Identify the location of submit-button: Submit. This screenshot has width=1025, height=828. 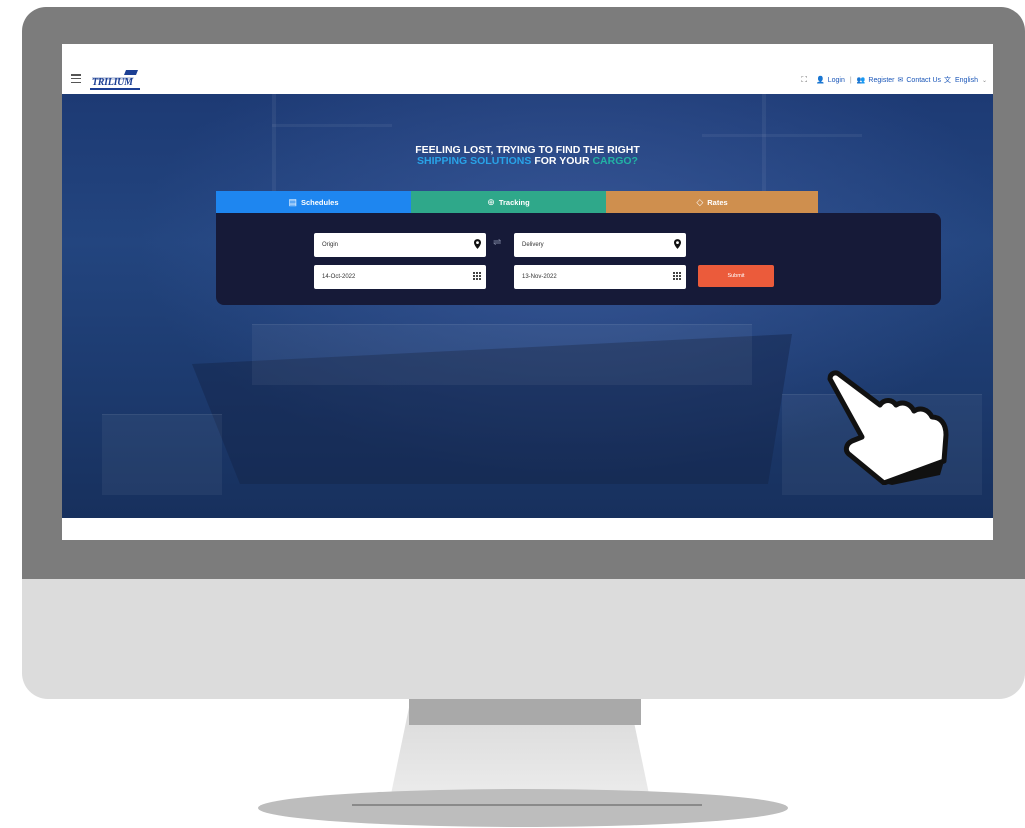
(736, 276).